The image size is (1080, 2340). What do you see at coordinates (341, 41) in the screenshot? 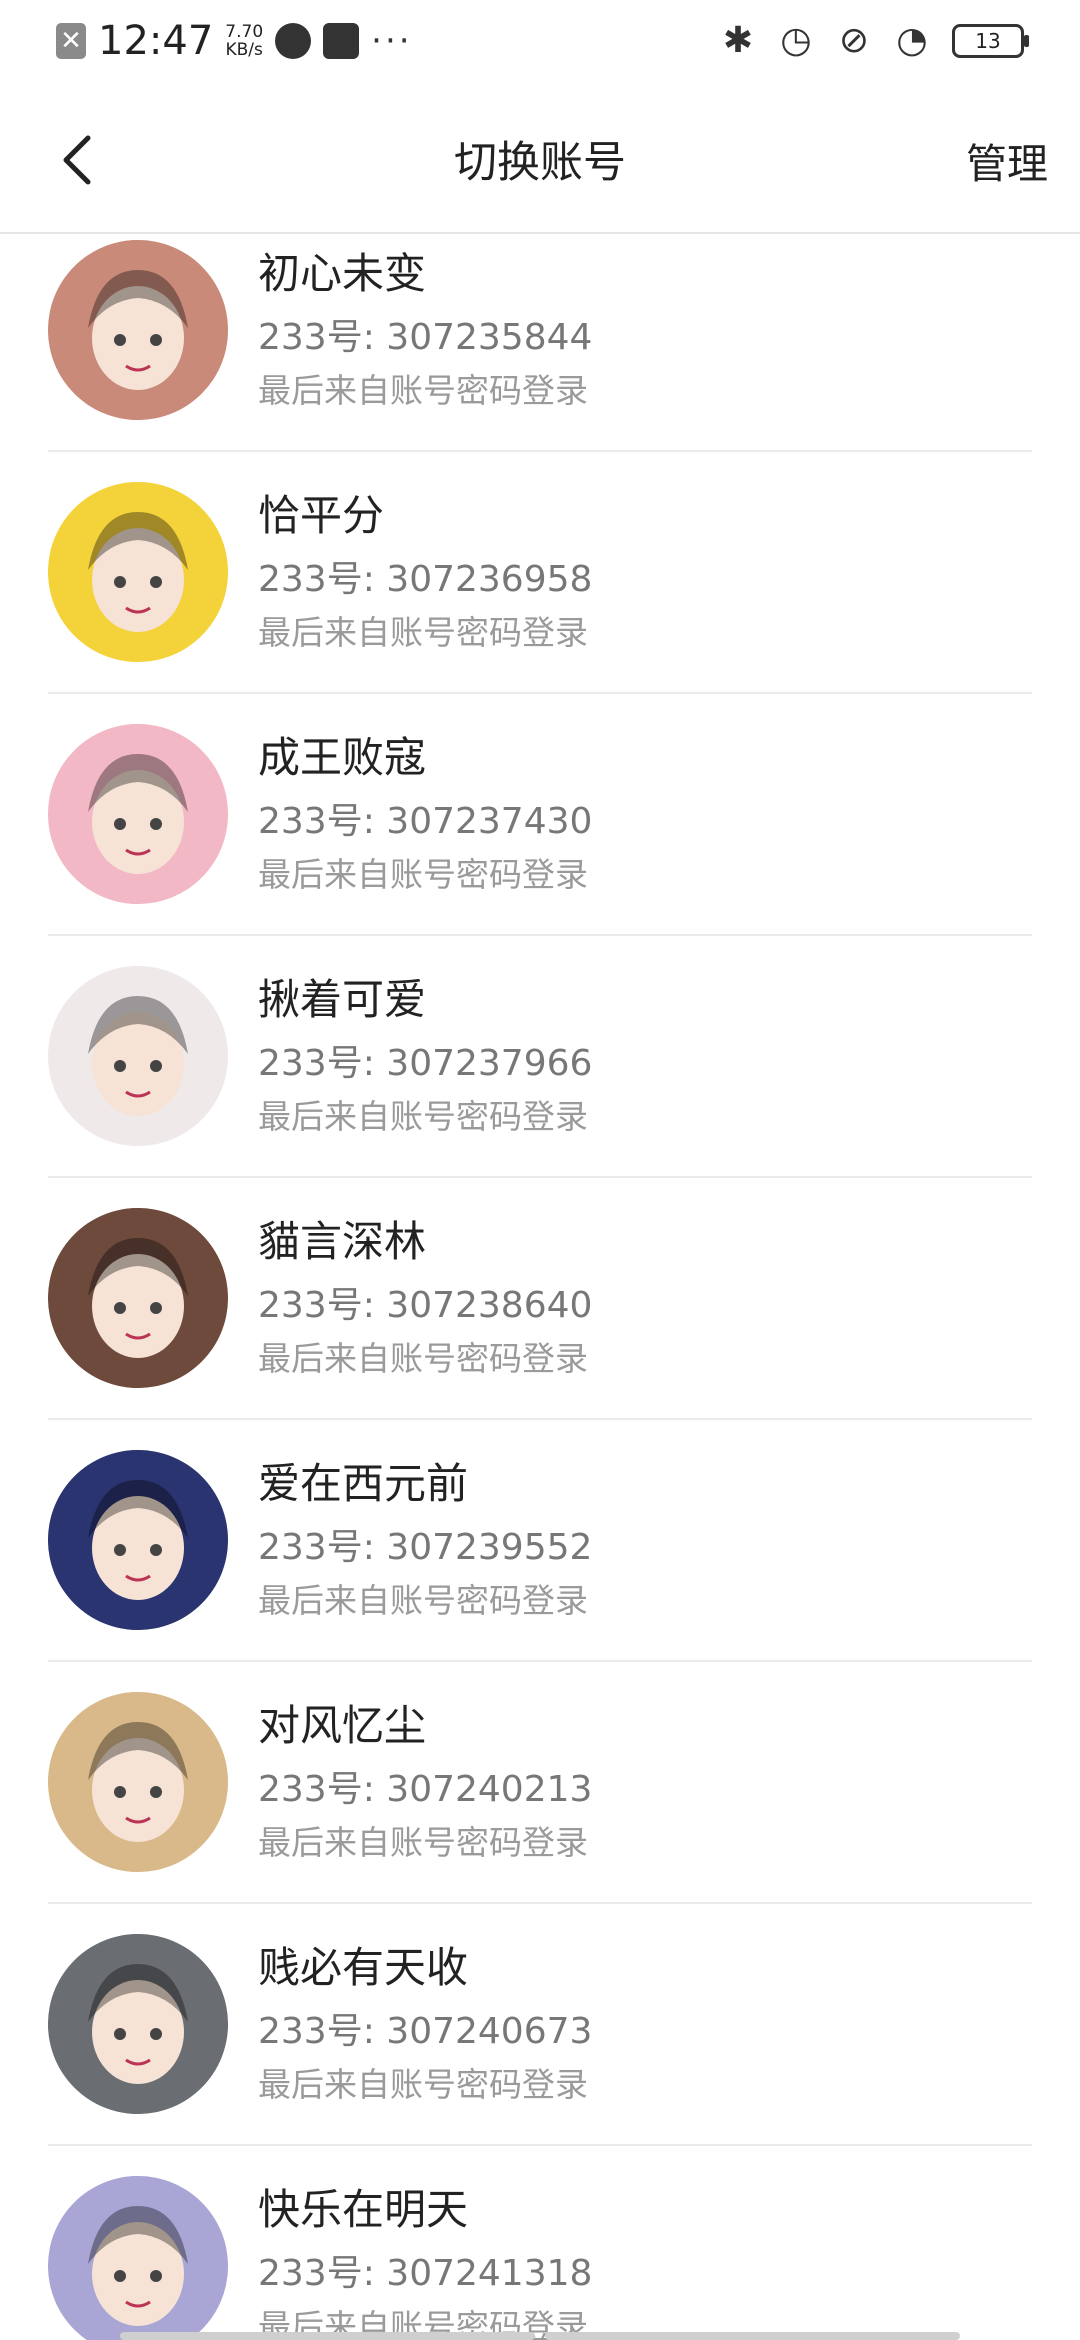
I see `mail-icon` at bounding box center [341, 41].